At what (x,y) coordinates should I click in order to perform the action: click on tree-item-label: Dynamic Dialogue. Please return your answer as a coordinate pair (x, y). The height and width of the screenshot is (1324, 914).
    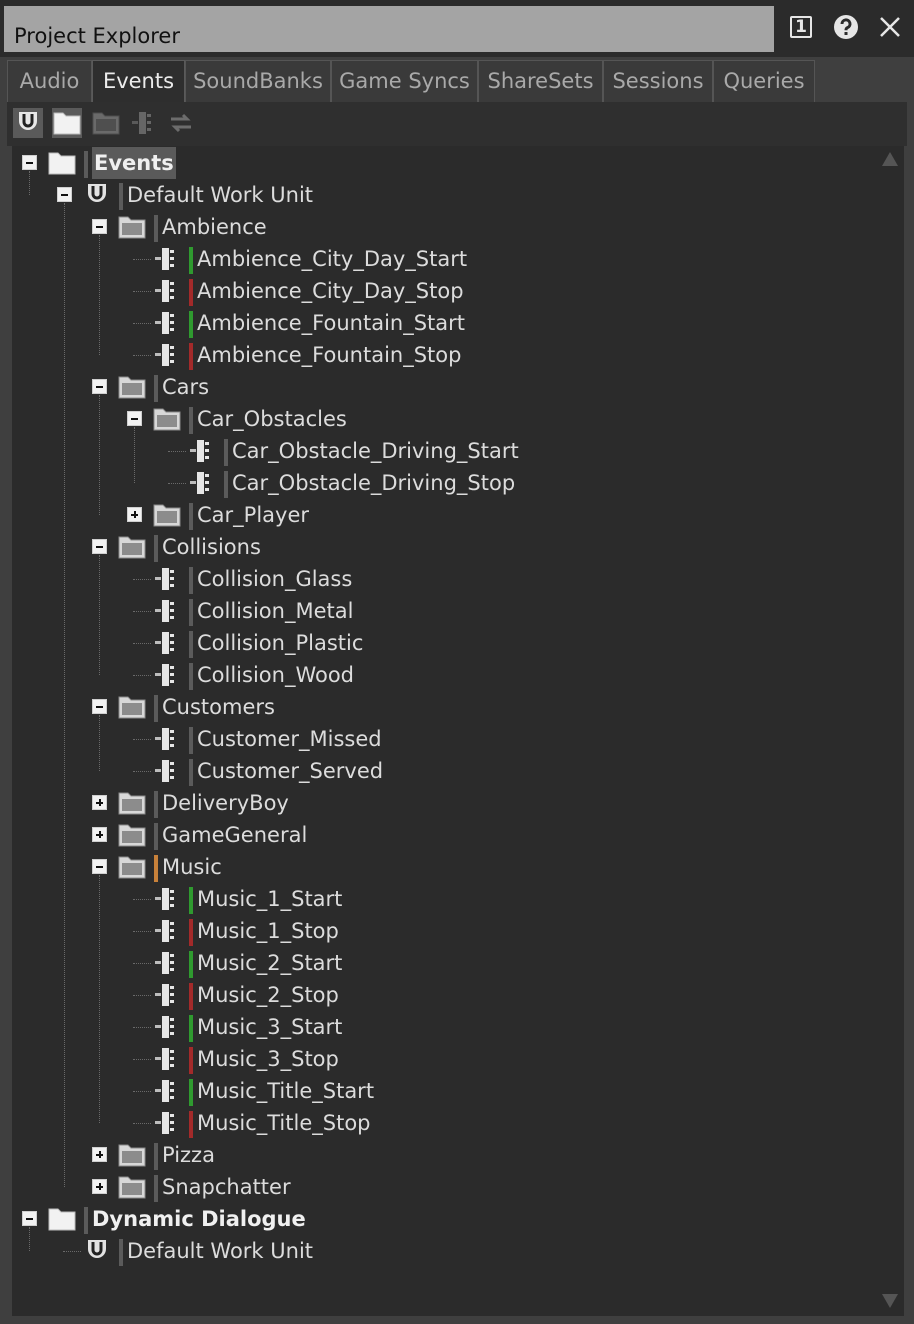
    Looking at the image, I should click on (199, 1219).